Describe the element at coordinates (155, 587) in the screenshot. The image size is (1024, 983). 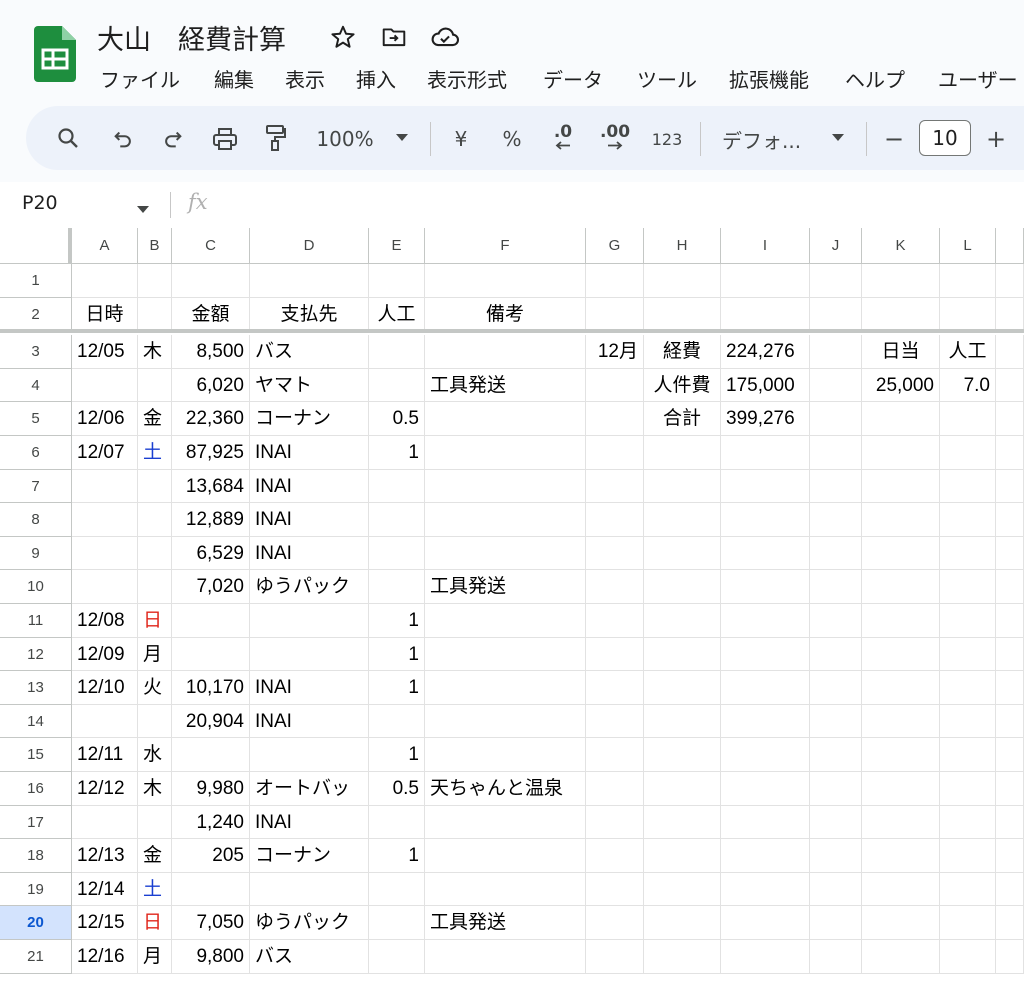
I see `cell-b10` at that location.